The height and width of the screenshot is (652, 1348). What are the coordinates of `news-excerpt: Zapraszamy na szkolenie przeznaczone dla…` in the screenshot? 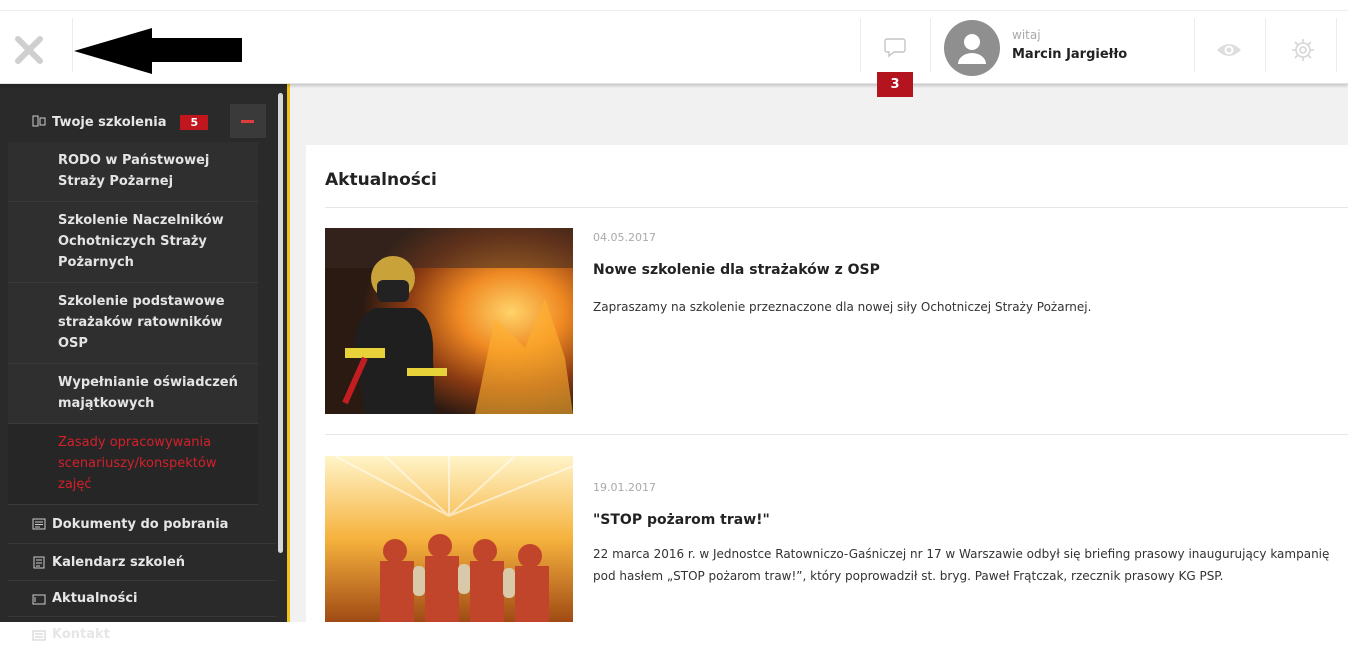 It's located at (842, 307).